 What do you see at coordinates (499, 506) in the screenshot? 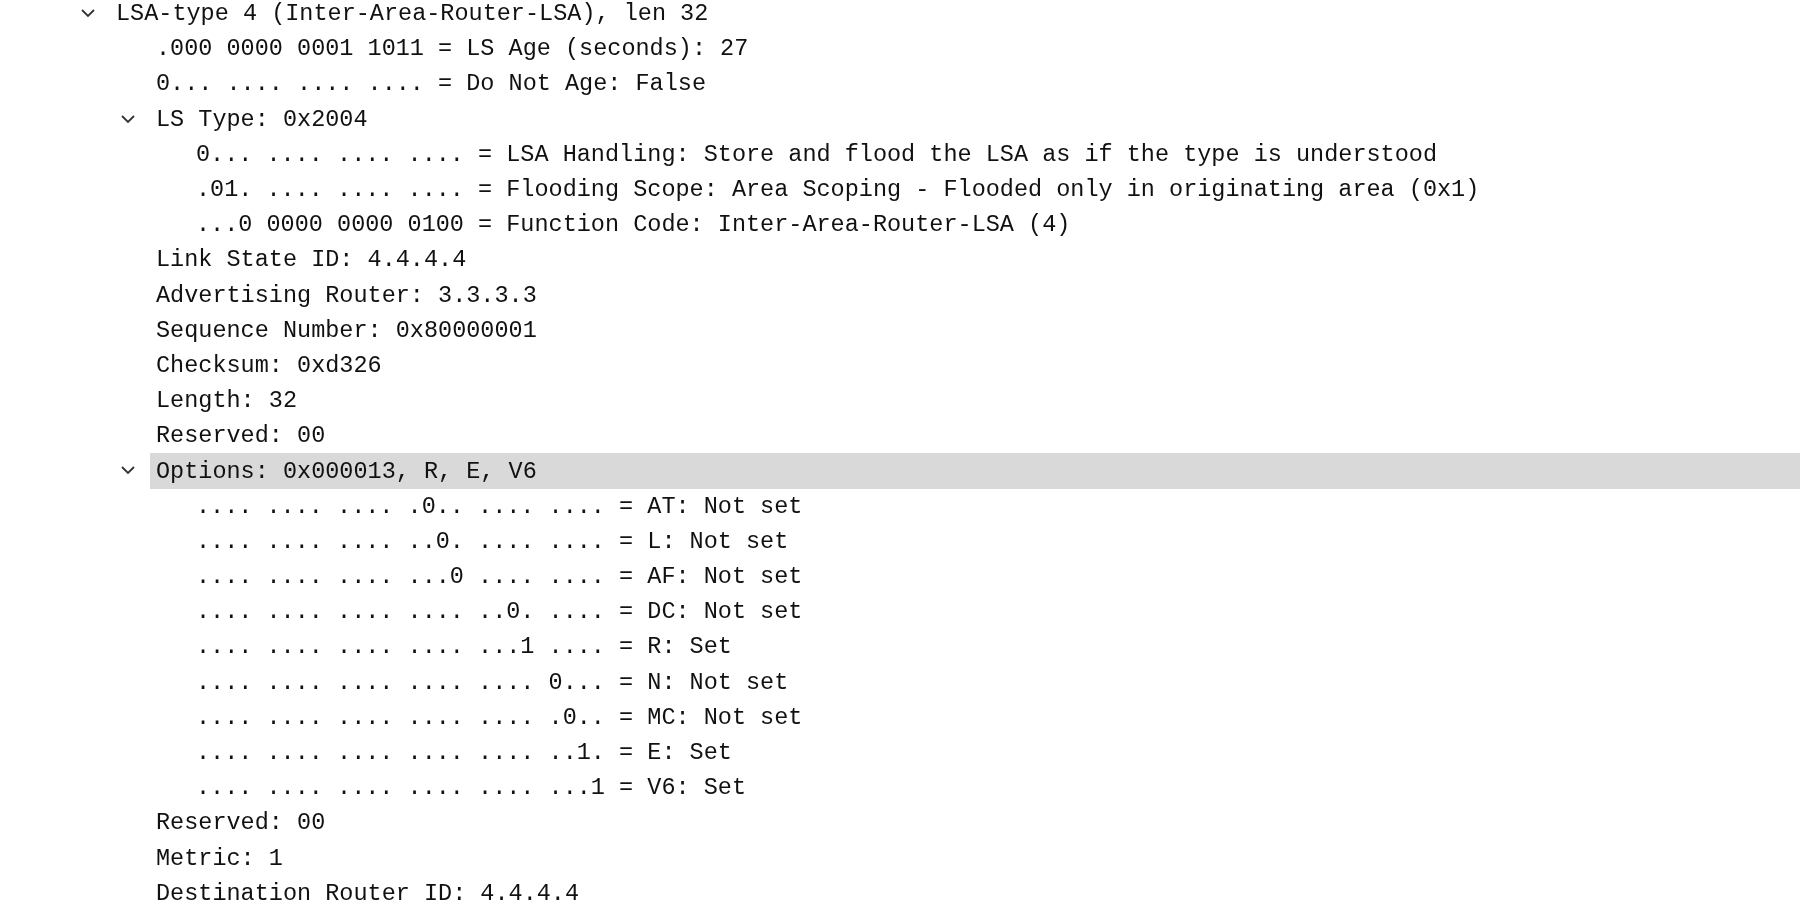
I see `field-text: .... .... .... .0.. .... .... = AT: Not set` at bounding box center [499, 506].